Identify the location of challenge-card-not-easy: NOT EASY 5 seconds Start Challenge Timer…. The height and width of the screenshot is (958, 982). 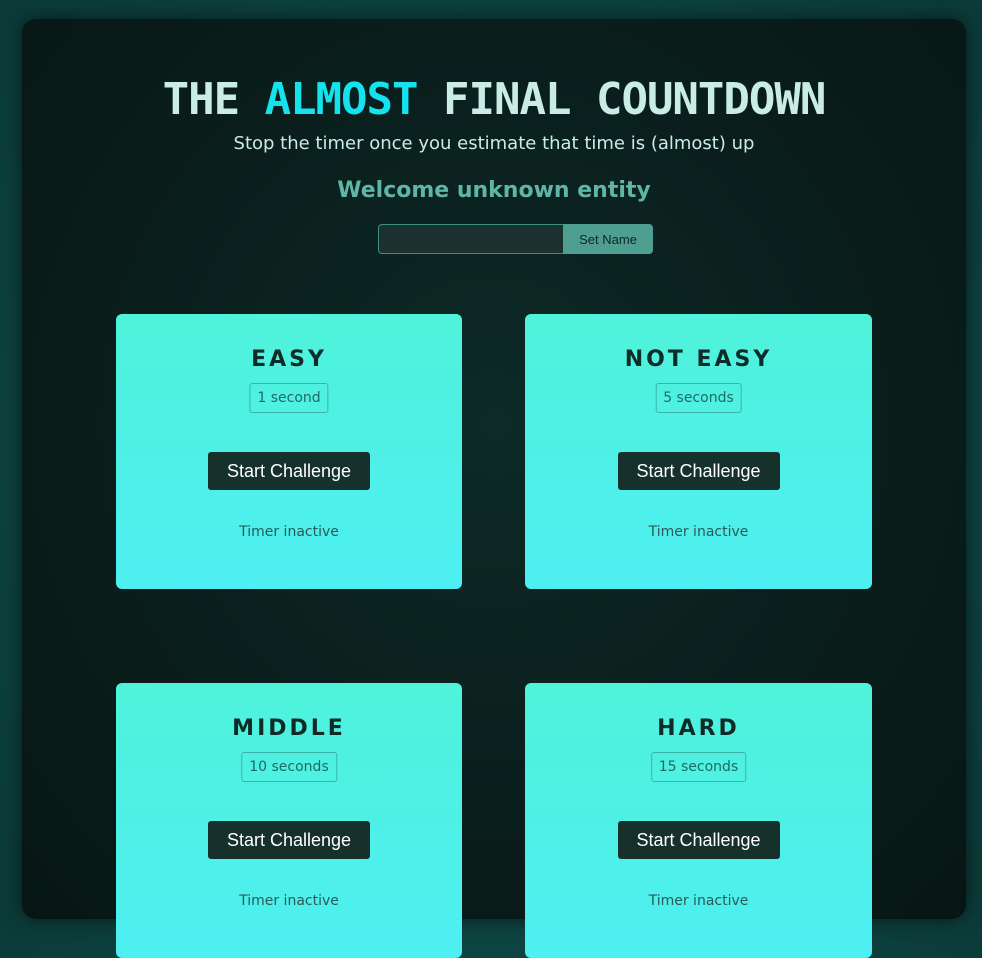
(698, 451).